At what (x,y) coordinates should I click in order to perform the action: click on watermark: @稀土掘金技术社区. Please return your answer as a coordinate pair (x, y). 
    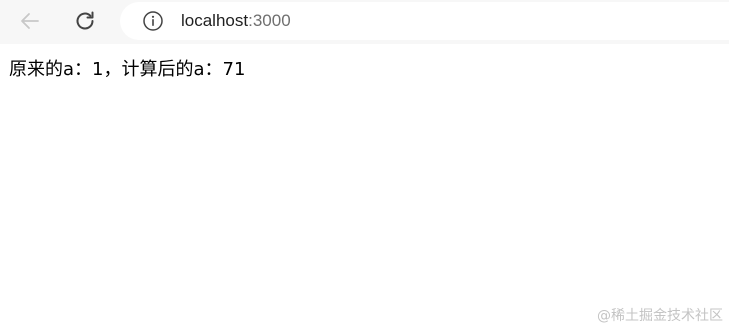
    Looking at the image, I should click on (660, 316).